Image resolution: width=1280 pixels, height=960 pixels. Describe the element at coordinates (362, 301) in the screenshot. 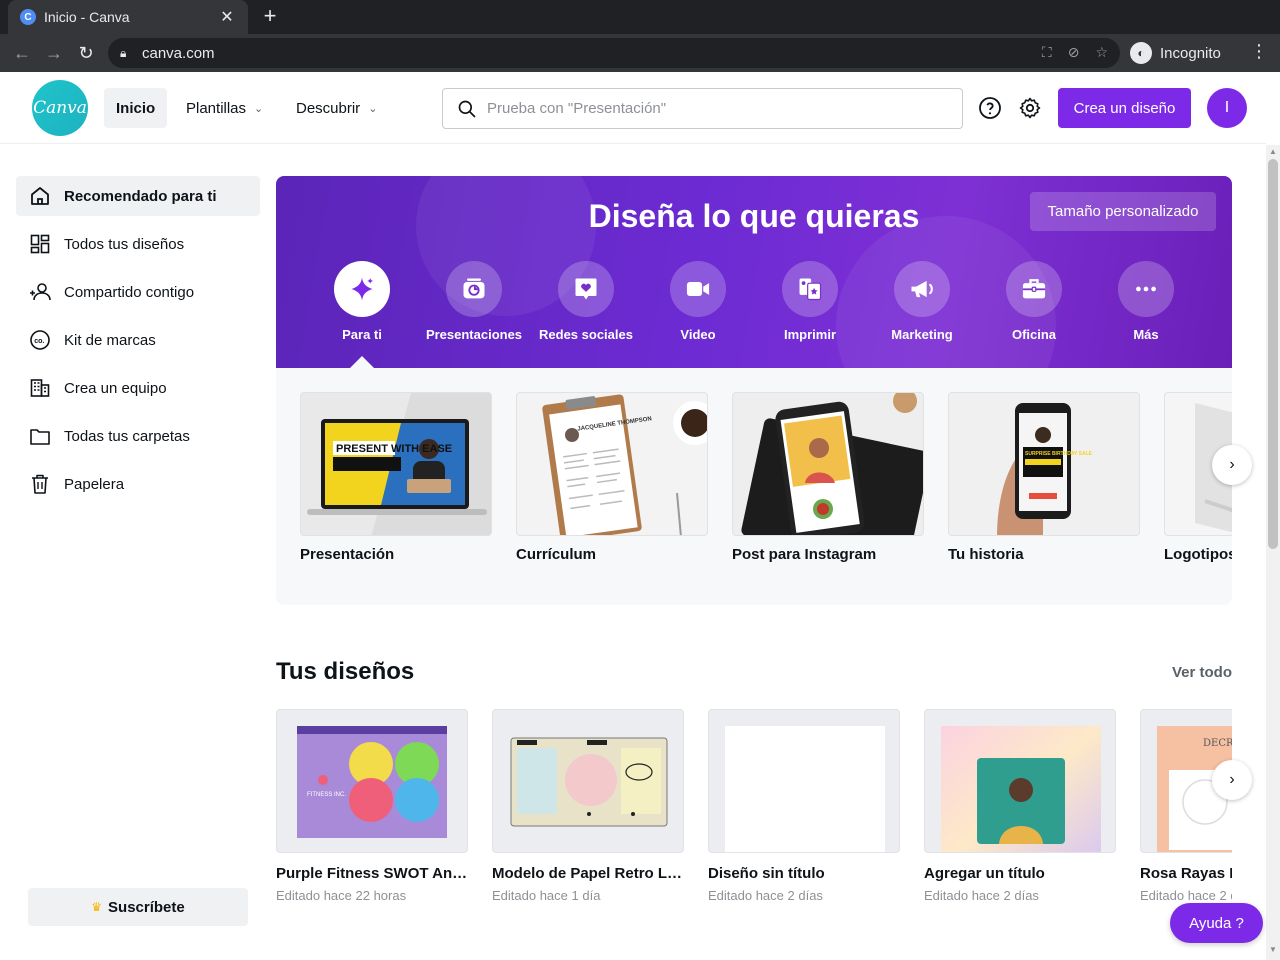

I see `category-para-ti: Para ti` at that location.